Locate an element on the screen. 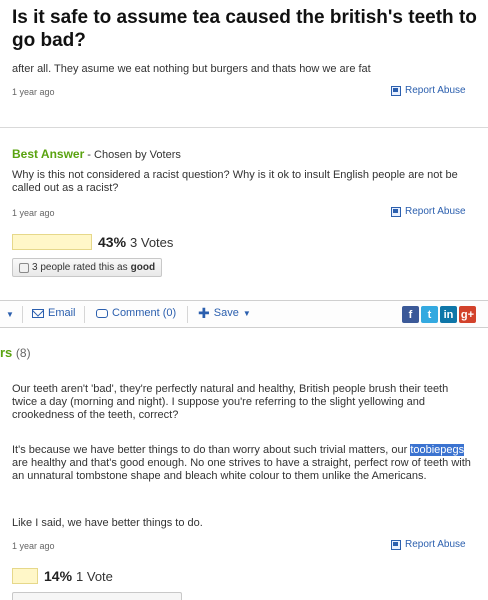 The height and width of the screenshot is (600, 488). highlighted-word: toobiepegs is located at coordinates (437, 450).